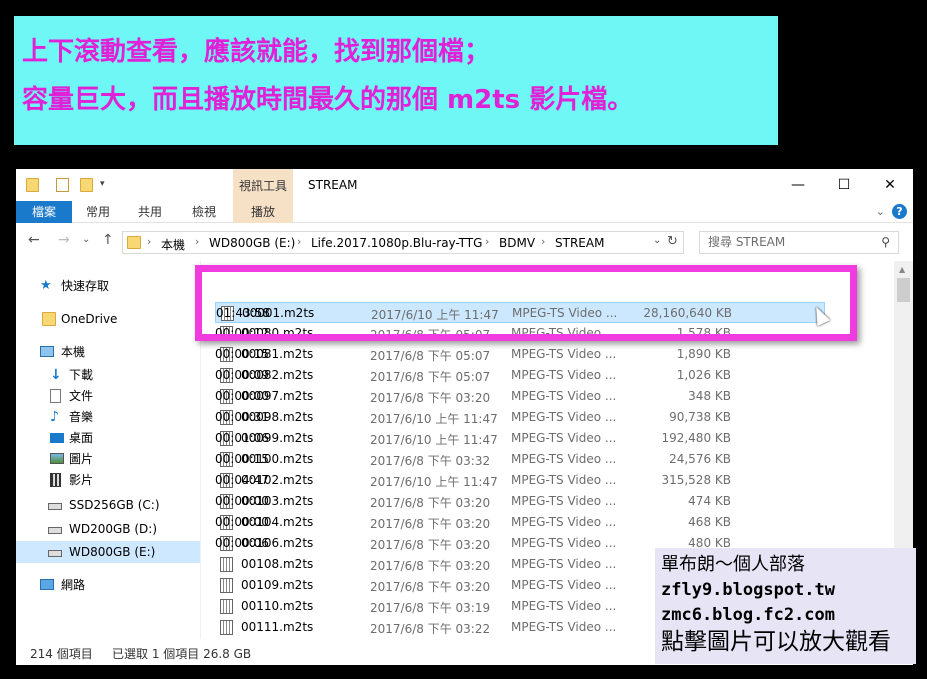 This screenshot has width=927, height=679. Describe the element at coordinates (844, 185) in the screenshot. I see `maximize-button: ☐` at that location.